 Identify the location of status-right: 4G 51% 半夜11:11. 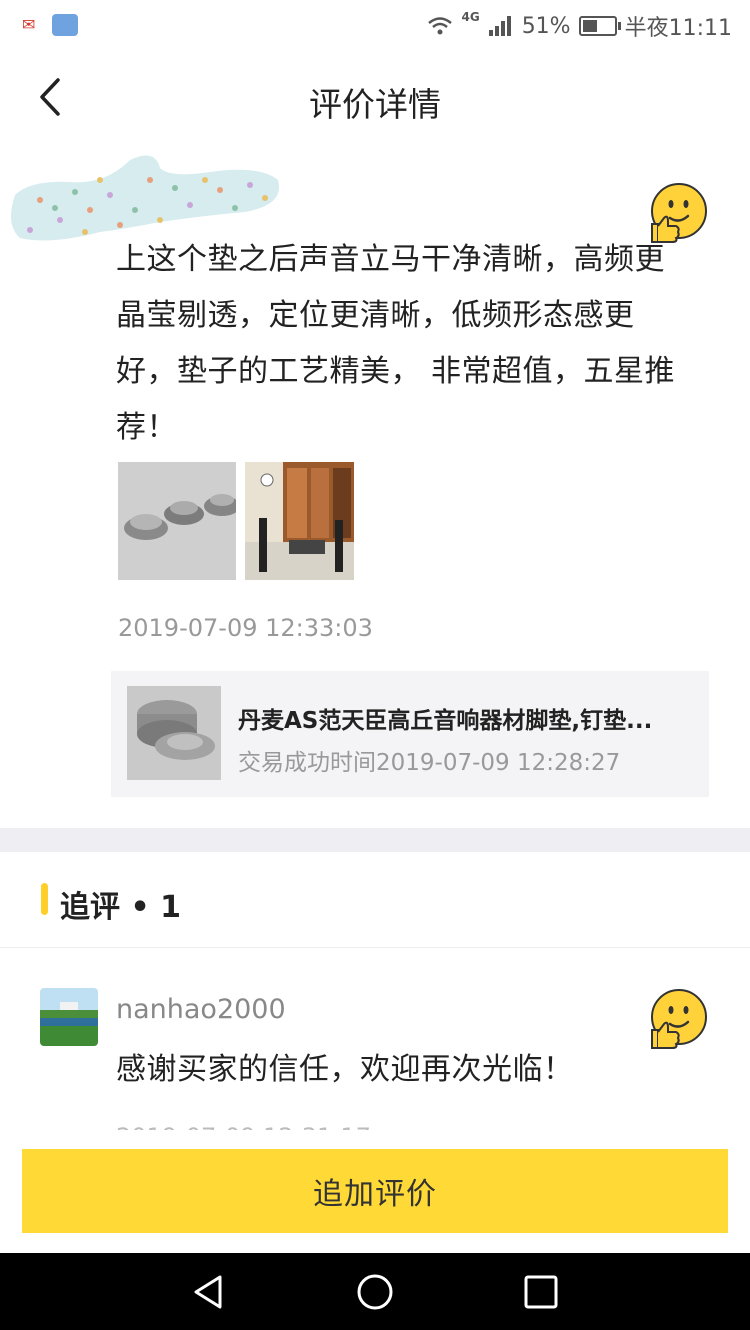
(579, 26).